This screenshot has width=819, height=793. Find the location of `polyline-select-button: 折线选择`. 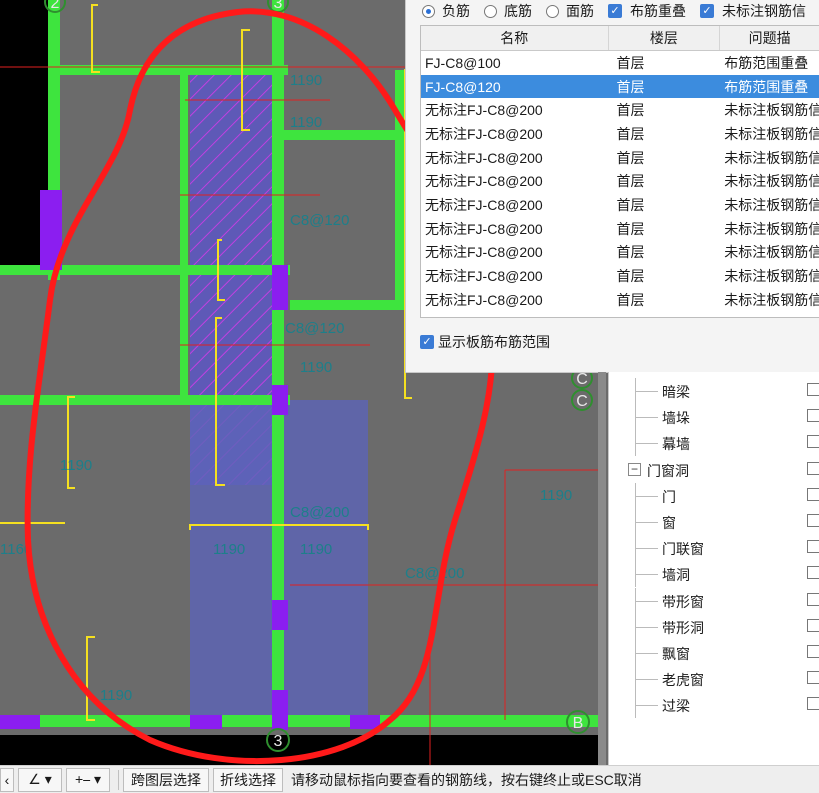

polyline-select-button: 折线选择 is located at coordinates (248, 779).